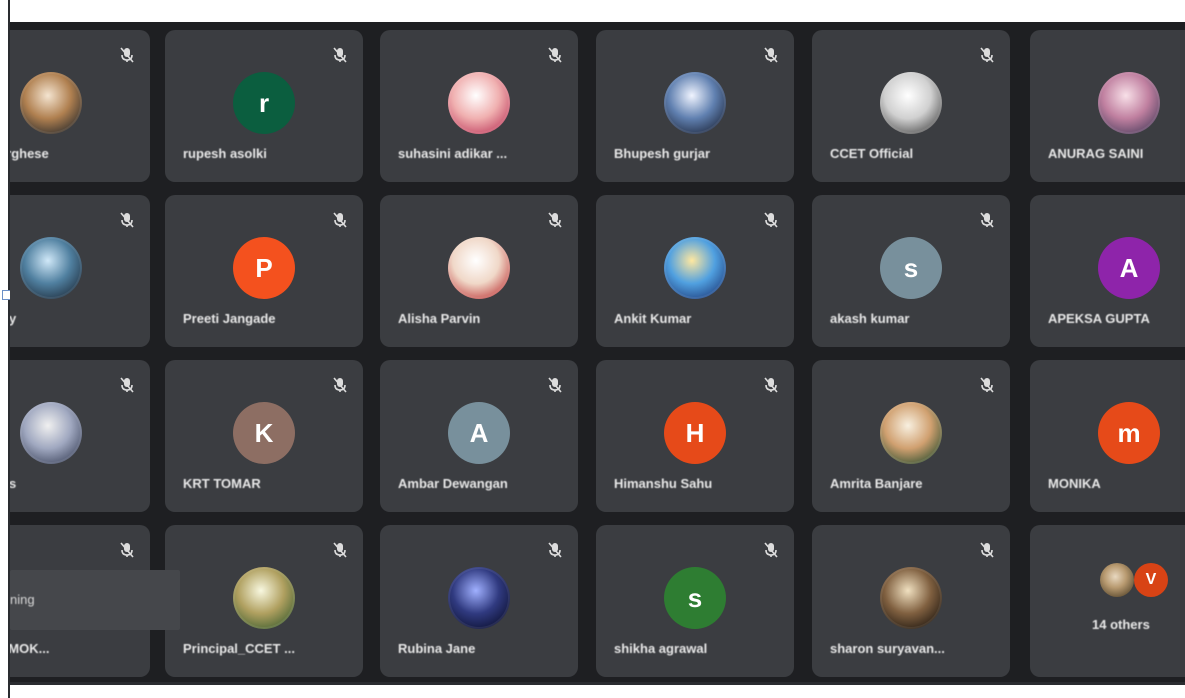 The width and height of the screenshot is (1185, 698). Describe the element at coordinates (1151, 580) in the screenshot. I see `avatar: V` at that location.